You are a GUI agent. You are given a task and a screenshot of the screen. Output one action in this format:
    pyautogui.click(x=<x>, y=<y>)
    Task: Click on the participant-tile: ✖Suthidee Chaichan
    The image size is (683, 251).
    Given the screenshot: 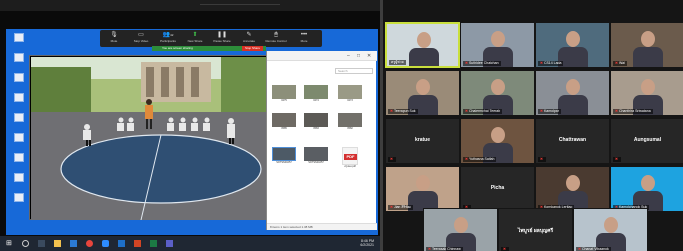 What is the action you would take?
    pyautogui.click(x=497, y=45)
    